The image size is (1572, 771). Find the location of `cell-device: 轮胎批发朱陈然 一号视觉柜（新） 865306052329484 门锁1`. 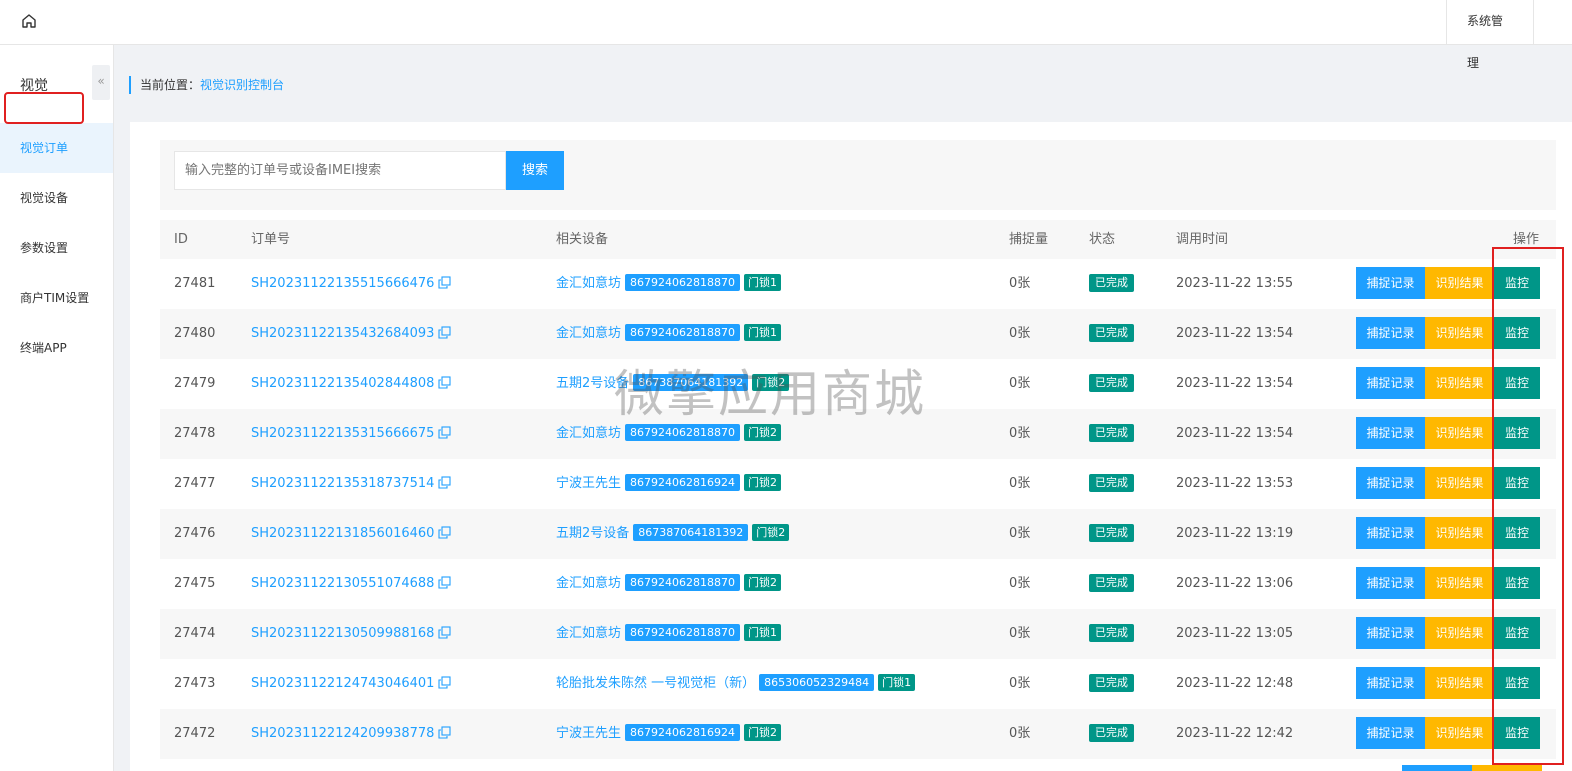

cell-device: 轮胎批发朱陈然 一号视觉柜（新） 865306052329484 门锁1 is located at coordinates (736, 684).